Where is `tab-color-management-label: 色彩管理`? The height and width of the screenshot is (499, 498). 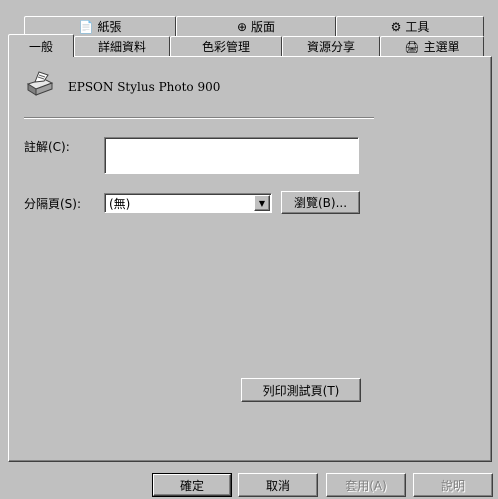 tab-color-management-label: 色彩管理 is located at coordinates (225, 47).